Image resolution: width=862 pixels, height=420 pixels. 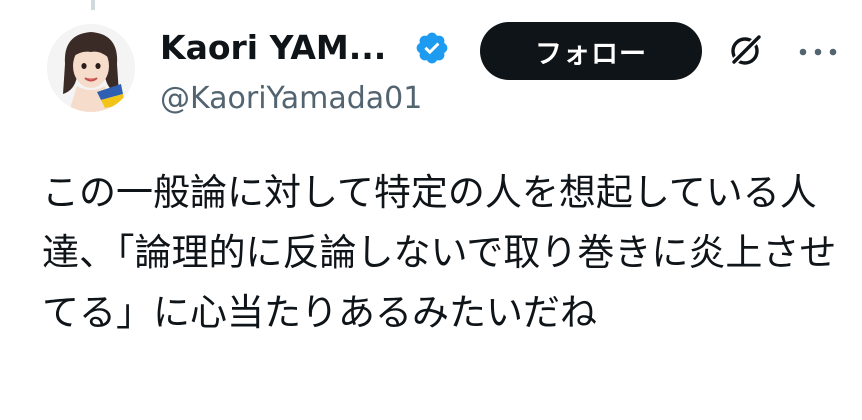 What do you see at coordinates (432, 48) in the screenshot?
I see `verified-badge-icon` at bounding box center [432, 48].